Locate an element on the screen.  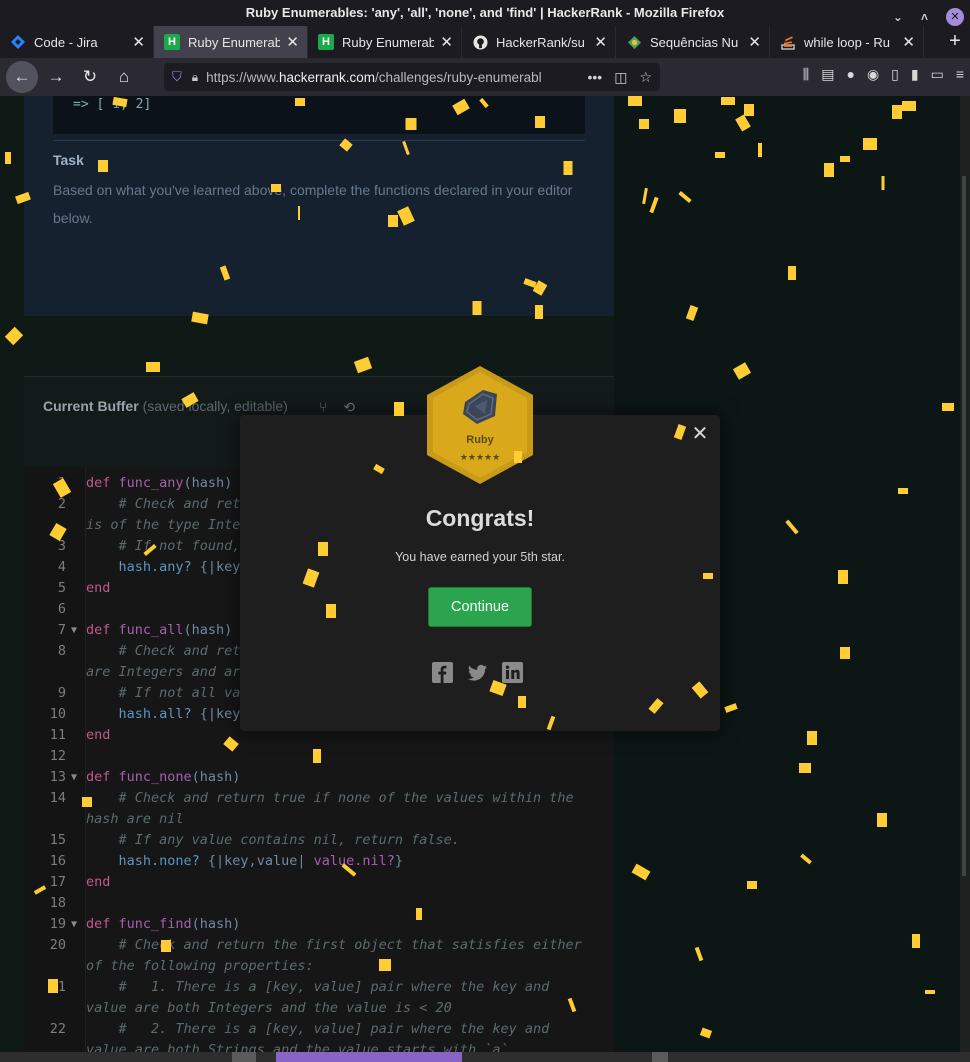
back-button: ← is located at coordinates (22, 77).